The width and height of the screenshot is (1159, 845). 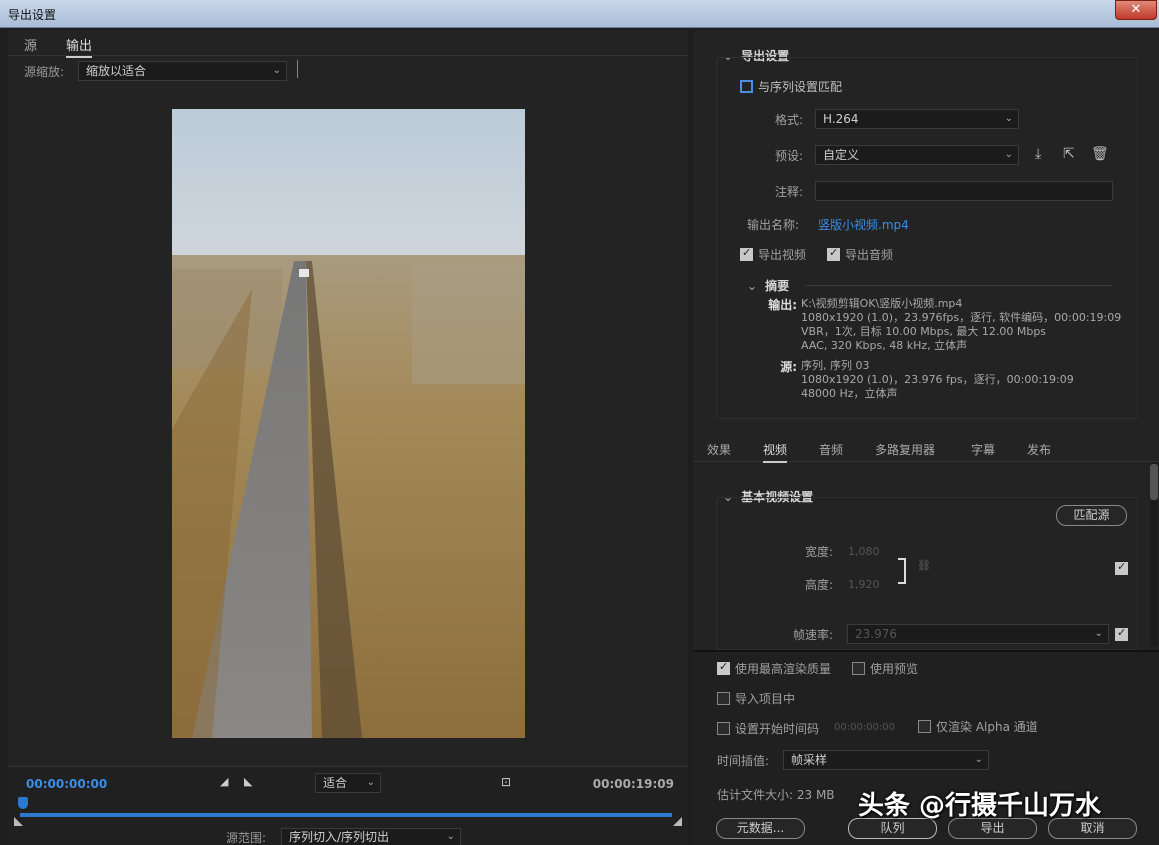 I want to click on import-project-label: 导入项目中, so click(x=765, y=699).